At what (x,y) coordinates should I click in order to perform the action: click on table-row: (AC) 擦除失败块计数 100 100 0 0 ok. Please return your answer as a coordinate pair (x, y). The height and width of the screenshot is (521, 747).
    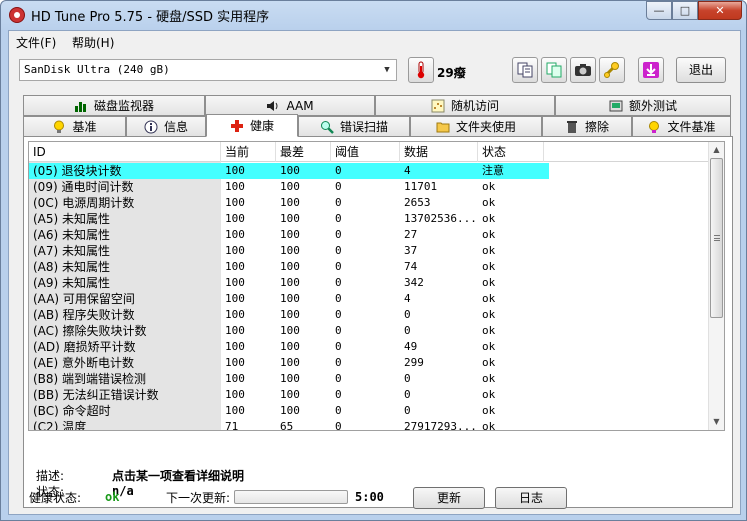
    Looking at the image, I should click on (369, 331).